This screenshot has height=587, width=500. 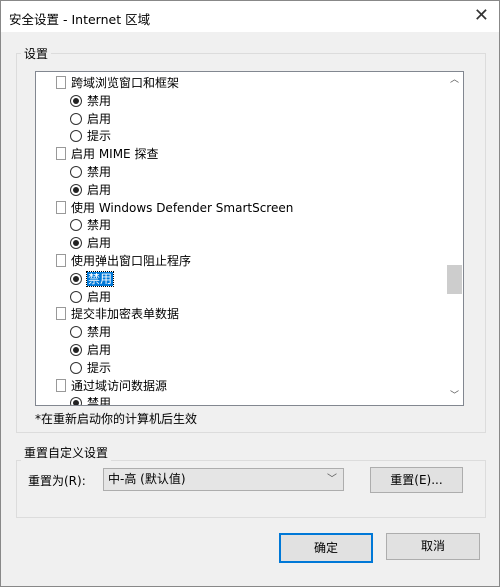 I want to click on reset-group-label: 重置自定义设置, so click(x=66, y=452).